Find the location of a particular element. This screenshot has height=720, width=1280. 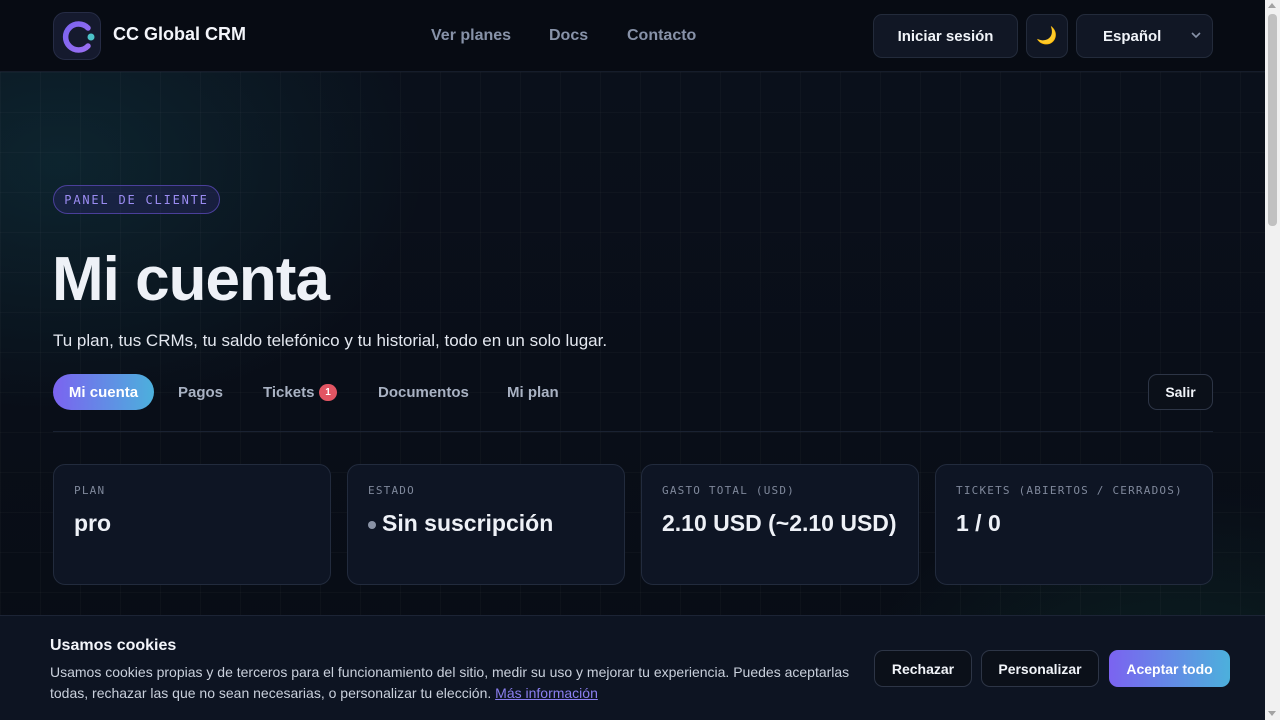

card-value: pro is located at coordinates (93, 523).